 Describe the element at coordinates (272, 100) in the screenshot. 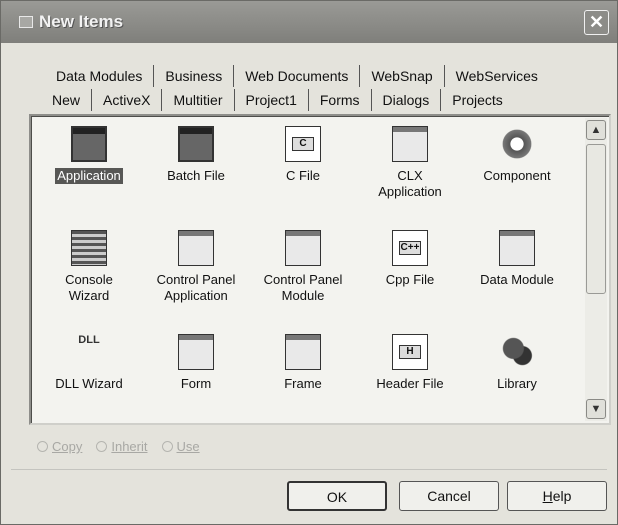

I see `tab-project1: Project1` at that location.